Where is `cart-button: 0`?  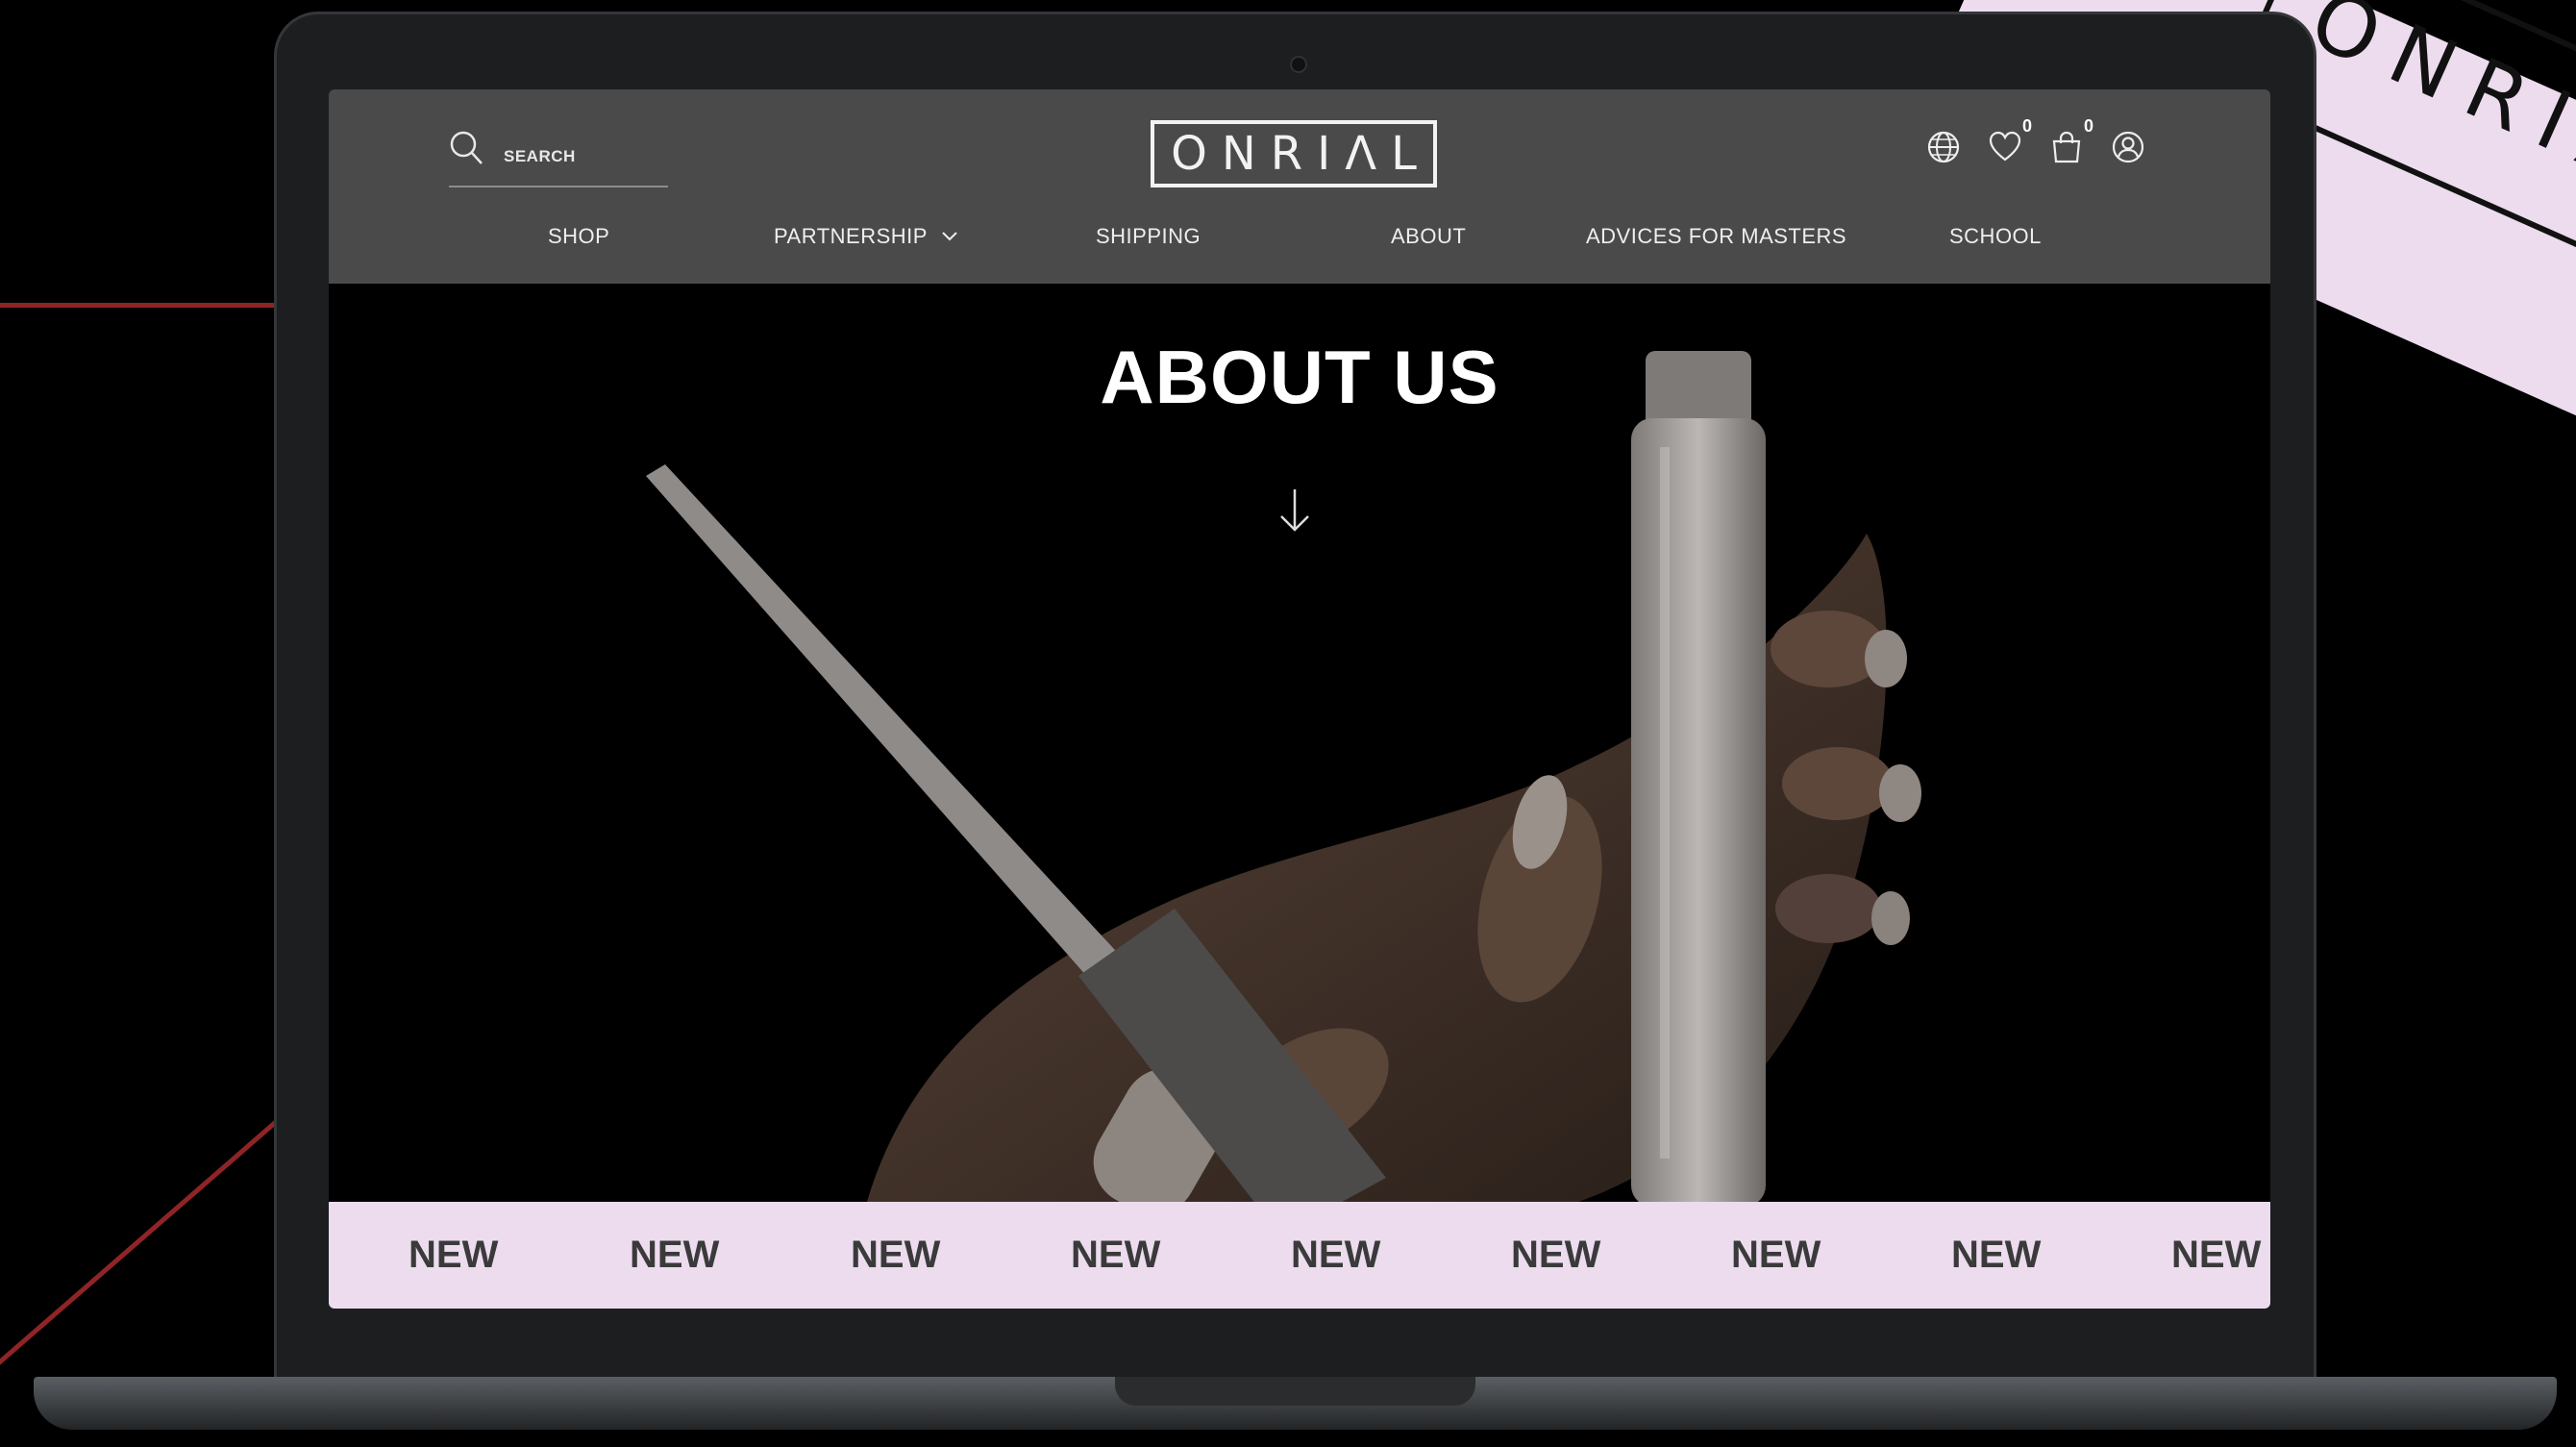 cart-button: 0 is located at coordinates (2071, 140).